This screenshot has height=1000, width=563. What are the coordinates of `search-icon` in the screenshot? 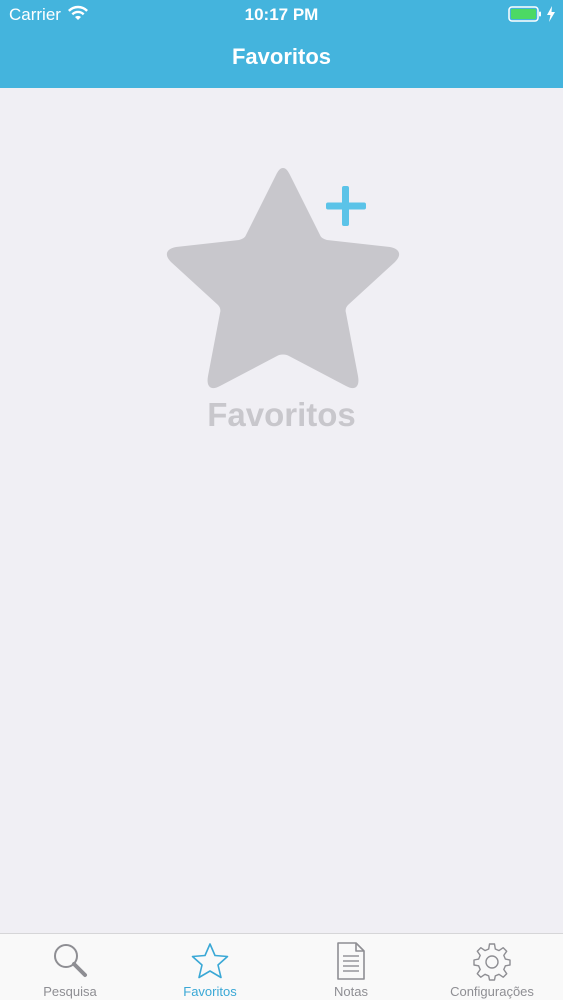 It's located at (70, 960).